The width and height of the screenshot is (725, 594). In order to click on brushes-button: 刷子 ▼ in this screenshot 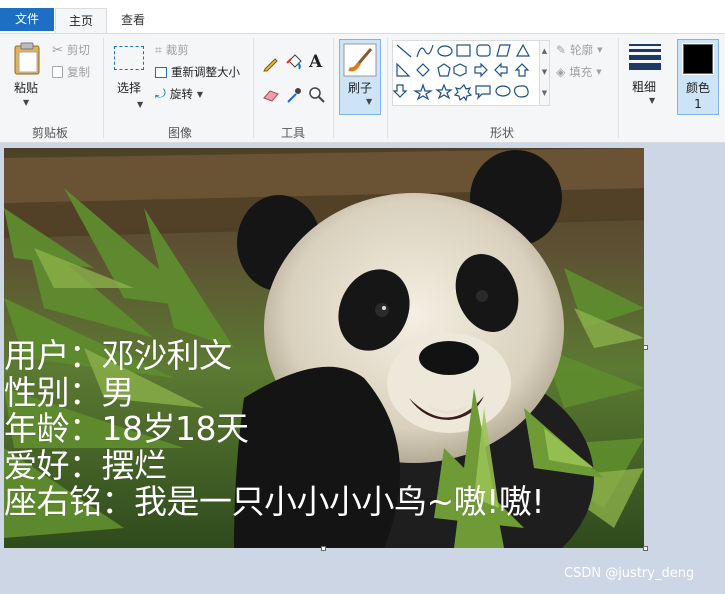, I will do `click(360, 77)`.